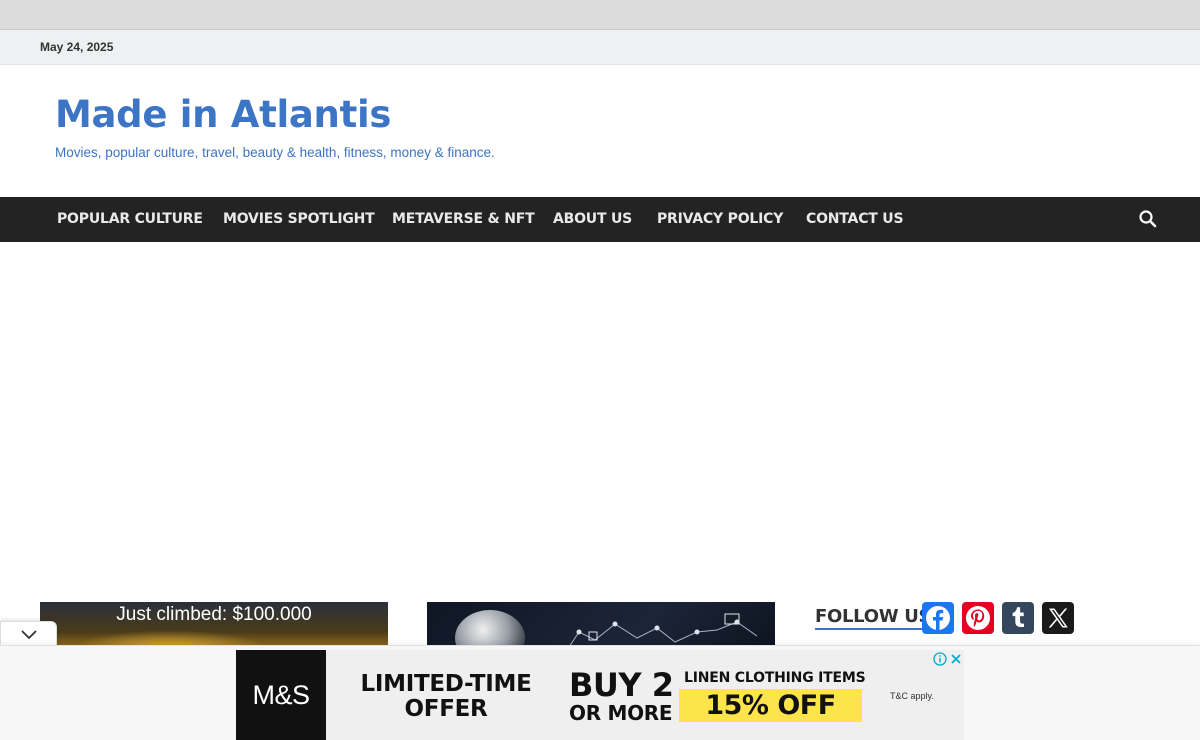 Image resolution: width=1200 pixels, height=740 pixels. Describe the element at coordinates (77, 47) in the screenshot. I see `current-date: May 24, 2025` at that location.